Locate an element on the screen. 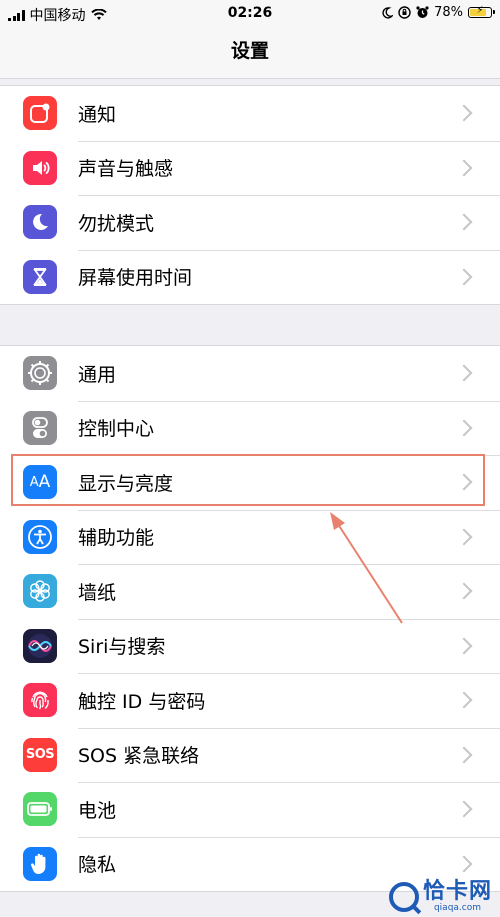 Image resolution: width=500 pixels, height=917 pixels. battery-status-icon: ⚡ is located at coordinates (481, 11).